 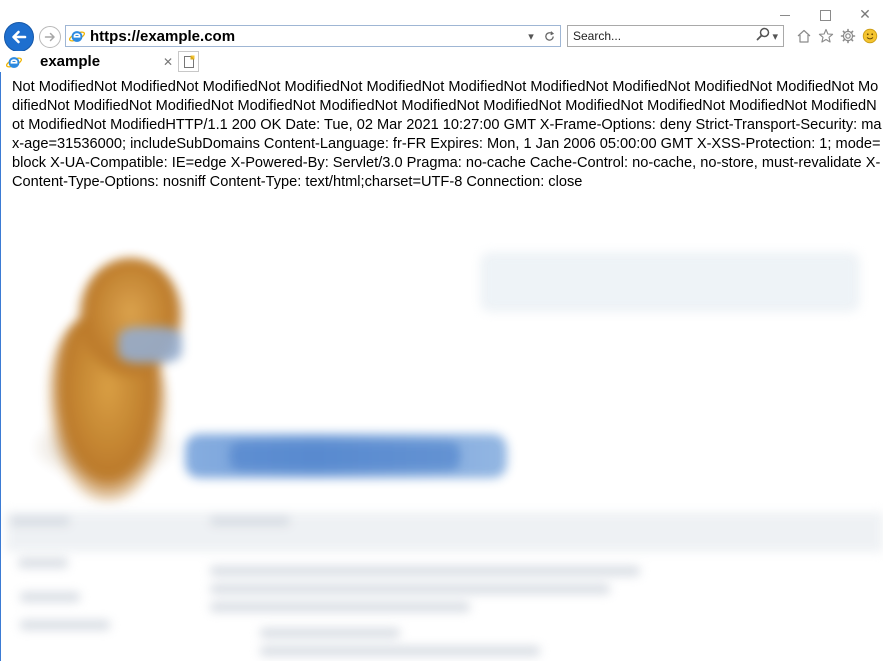 I want to click on minimize-icon, so click(x=785, y=15).